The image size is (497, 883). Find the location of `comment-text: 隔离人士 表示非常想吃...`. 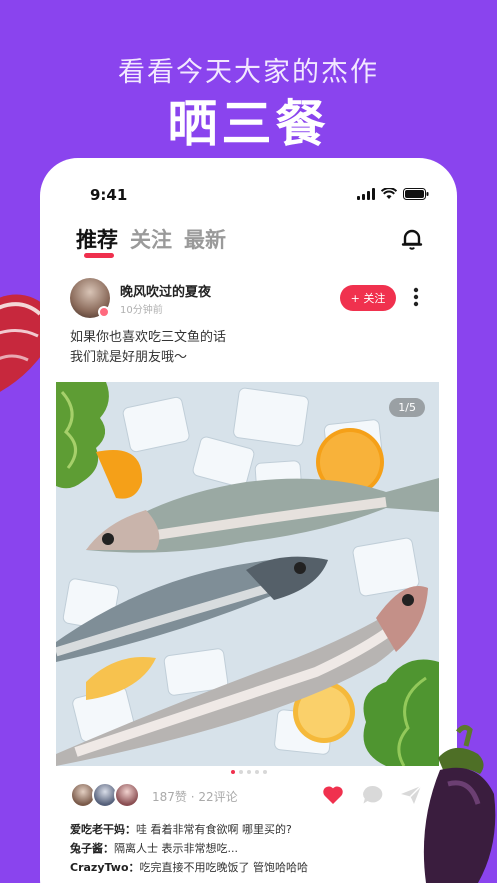

comment-text: 隔离人士 表示非常想吃... is located at coordinates (176, 848).